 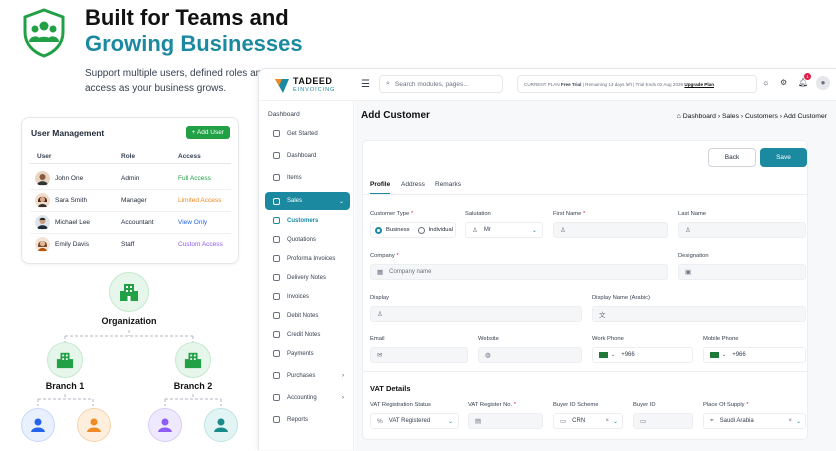 I want to click on website-field: ◍, so click(x=530, y=355).